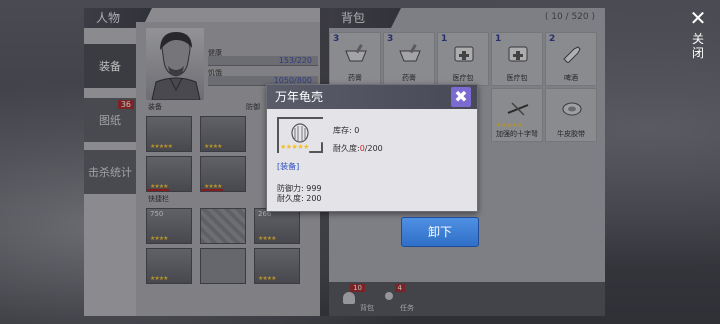  What do you see at coordinates (314, 198) in the screenshot?
I see `durability2-value: 200` at bounding box center [314, 198].